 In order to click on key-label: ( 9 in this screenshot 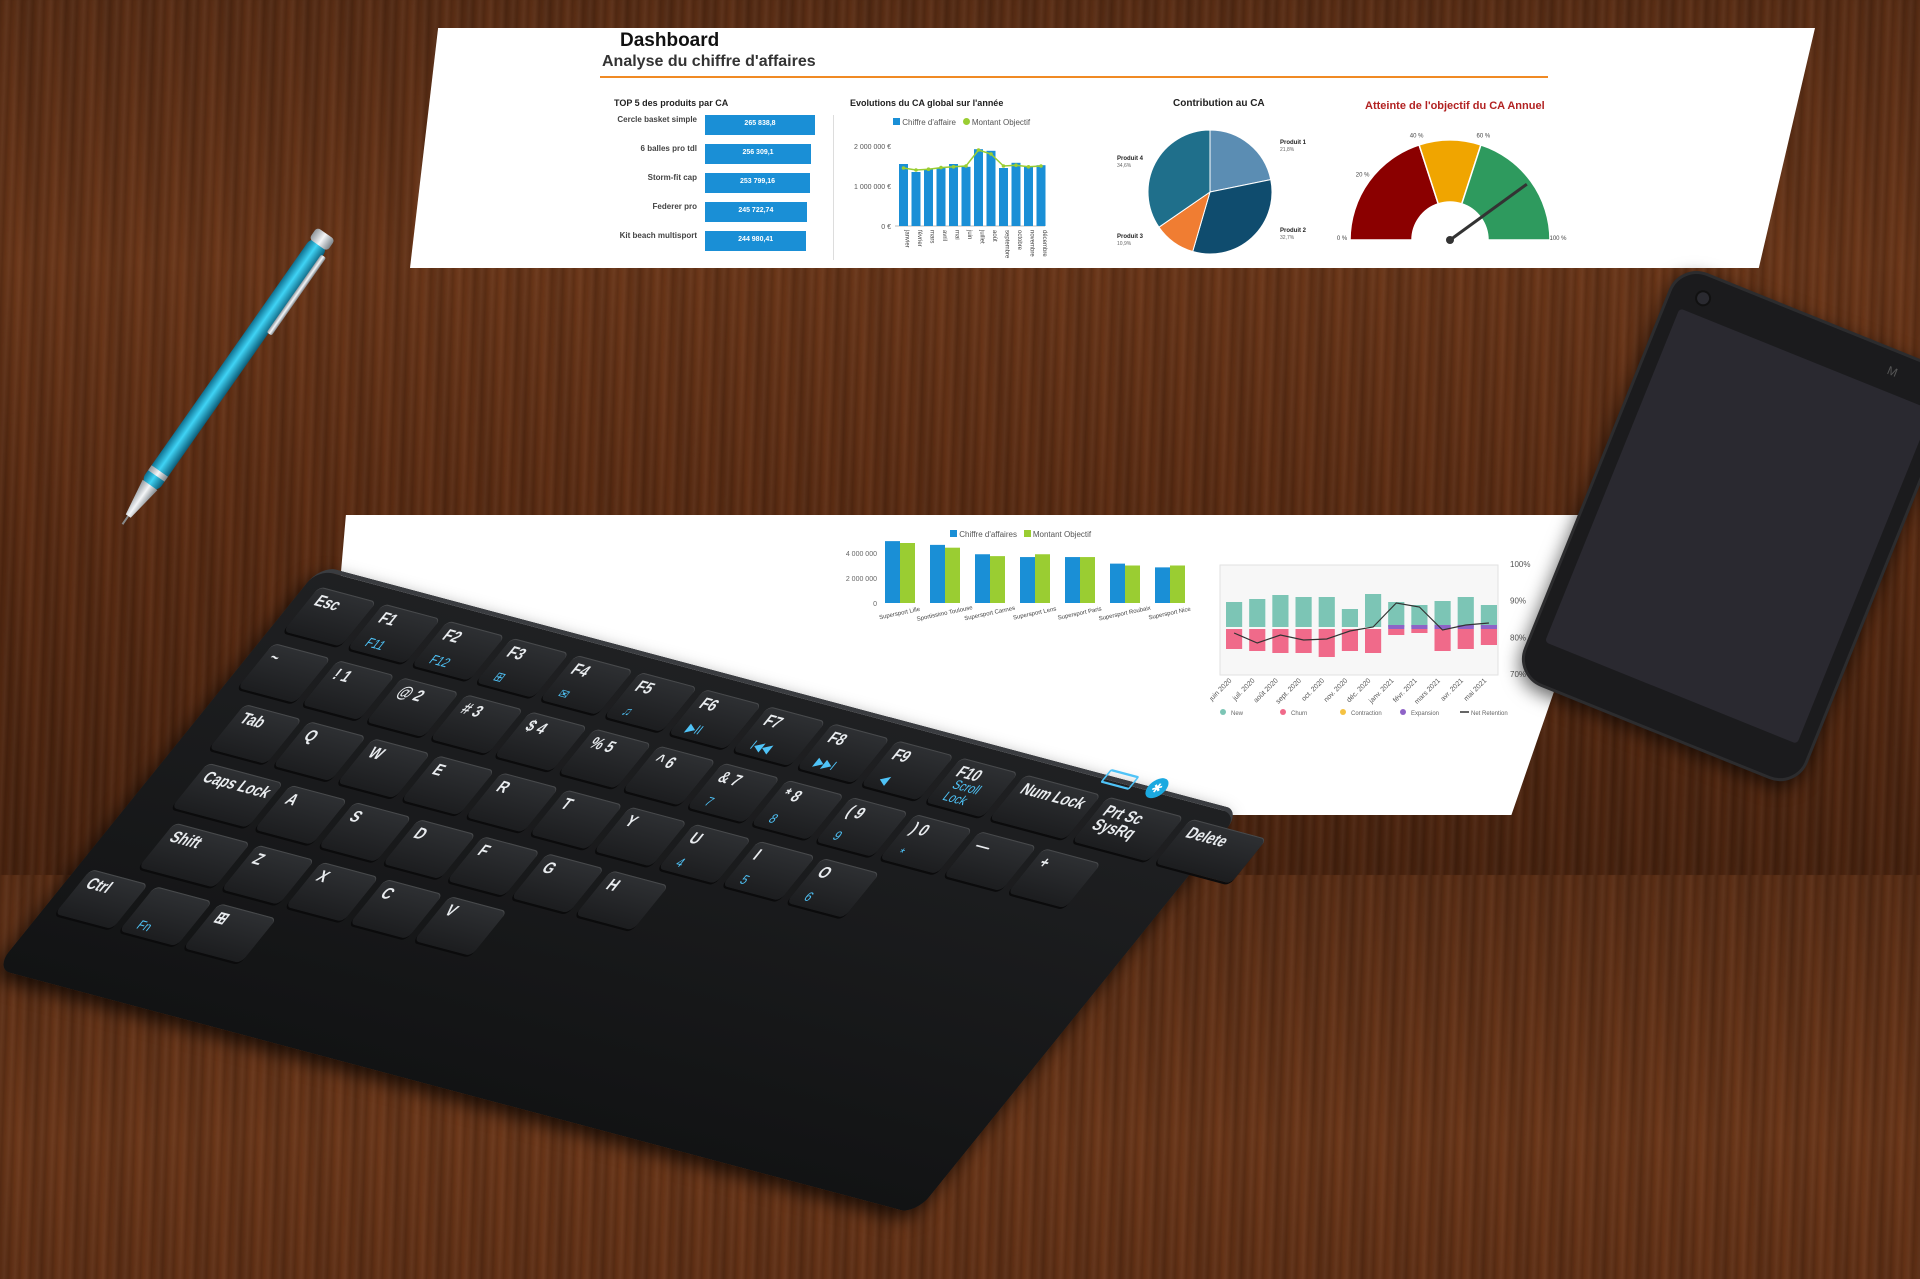, I will do `click(855, 812)`.